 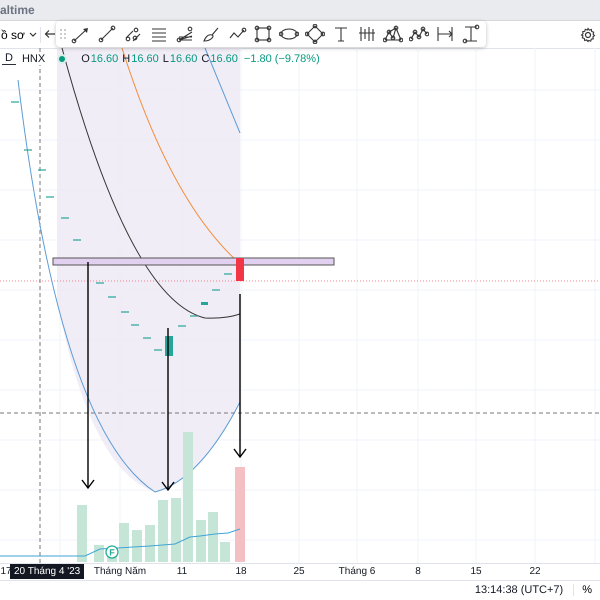 What do you see at coordinates (182, 571) in the screenshot?
I see `time-axis-label: 11` at bounding box center [182, 571].